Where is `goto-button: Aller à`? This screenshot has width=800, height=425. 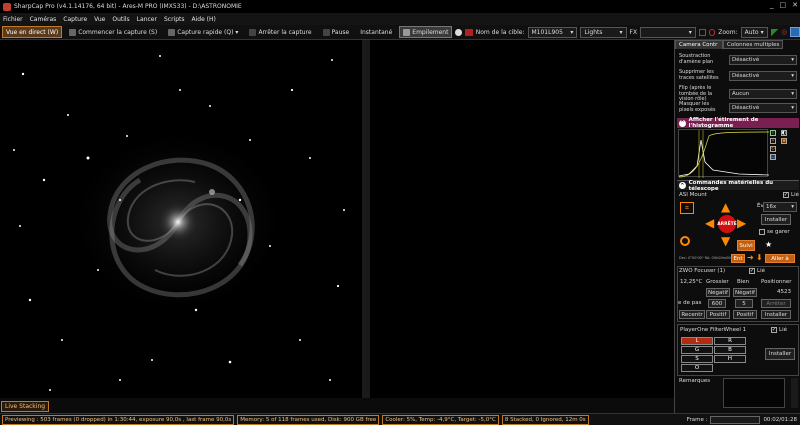 goto-button: Aller à is located at coordinates (780, 258).